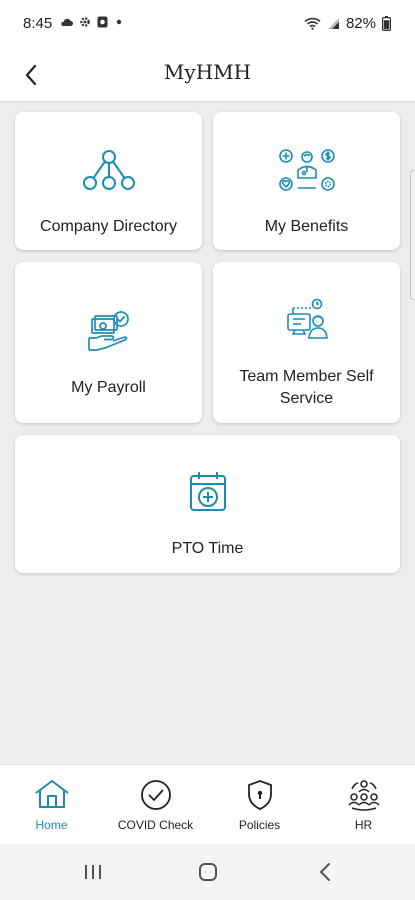 Image resolution: width=415 pixels, height=900 pixels. I want to click on status-left-icons, so click(92, 22).